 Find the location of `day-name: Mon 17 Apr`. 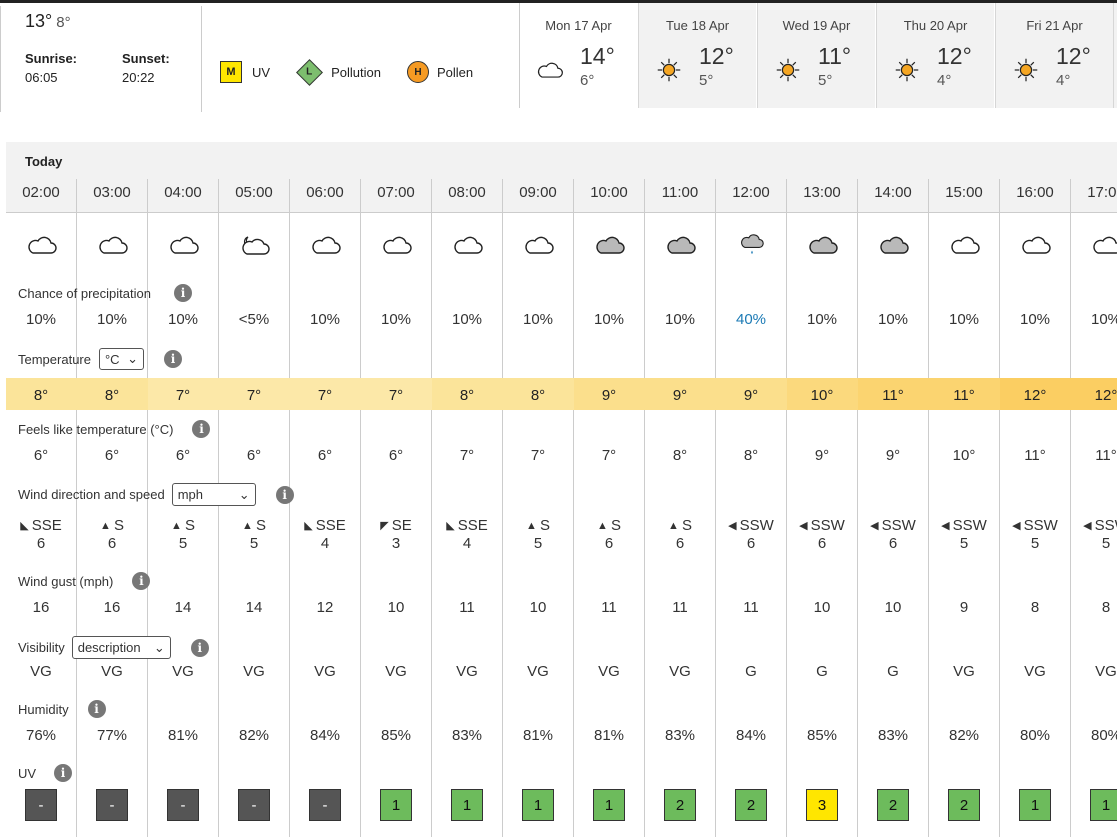

day-name: Mon 17 Apr is located at coordinates (578, 25).